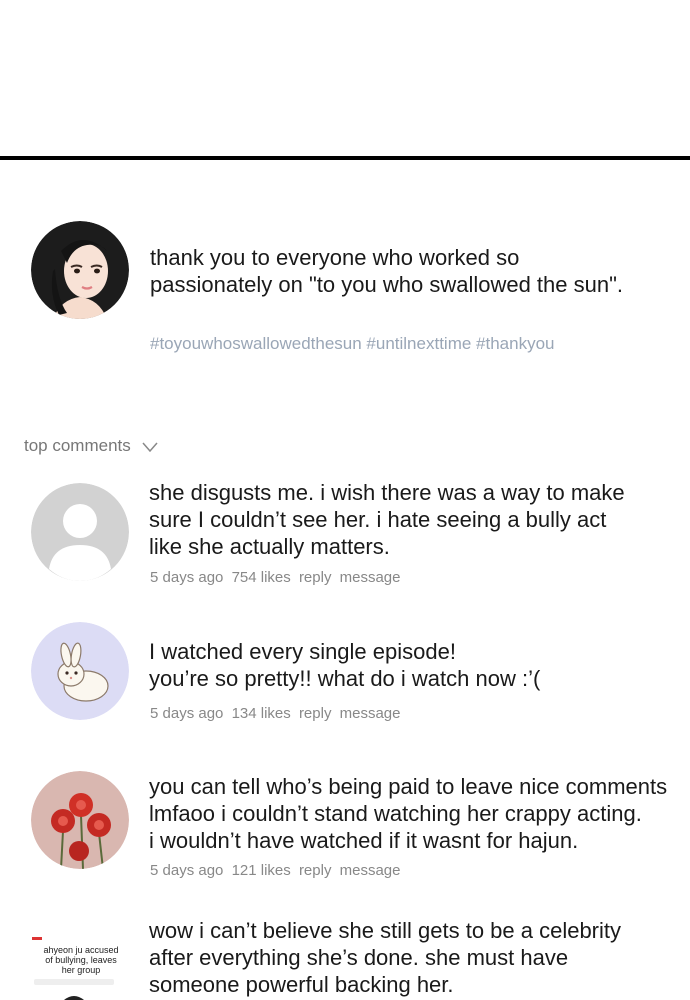 The width and height of the screenshot is (690, 1000). I want to click on comment-meta: 5 days ago 134 likes reply message, so click(277, 713).